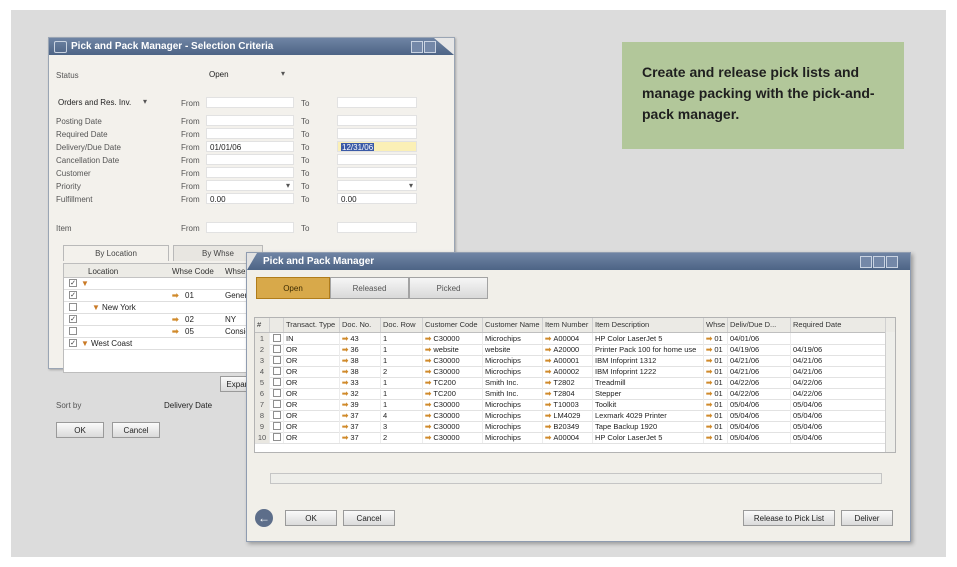 The width and height of the screenshot is (957, 567). I want to click on col-header-customer-name: Customer Name, so click(513, 325).